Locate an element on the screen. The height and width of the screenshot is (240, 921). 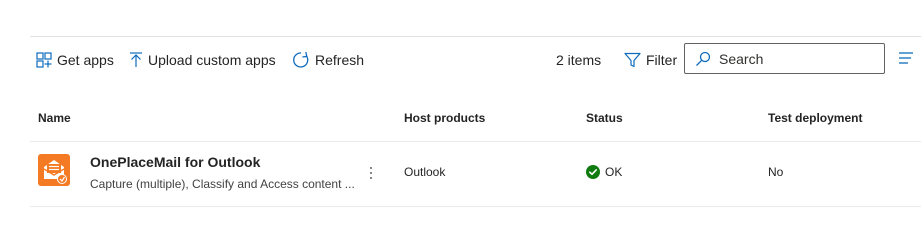
grid-plus-icon is located at coordinates (44, 60).